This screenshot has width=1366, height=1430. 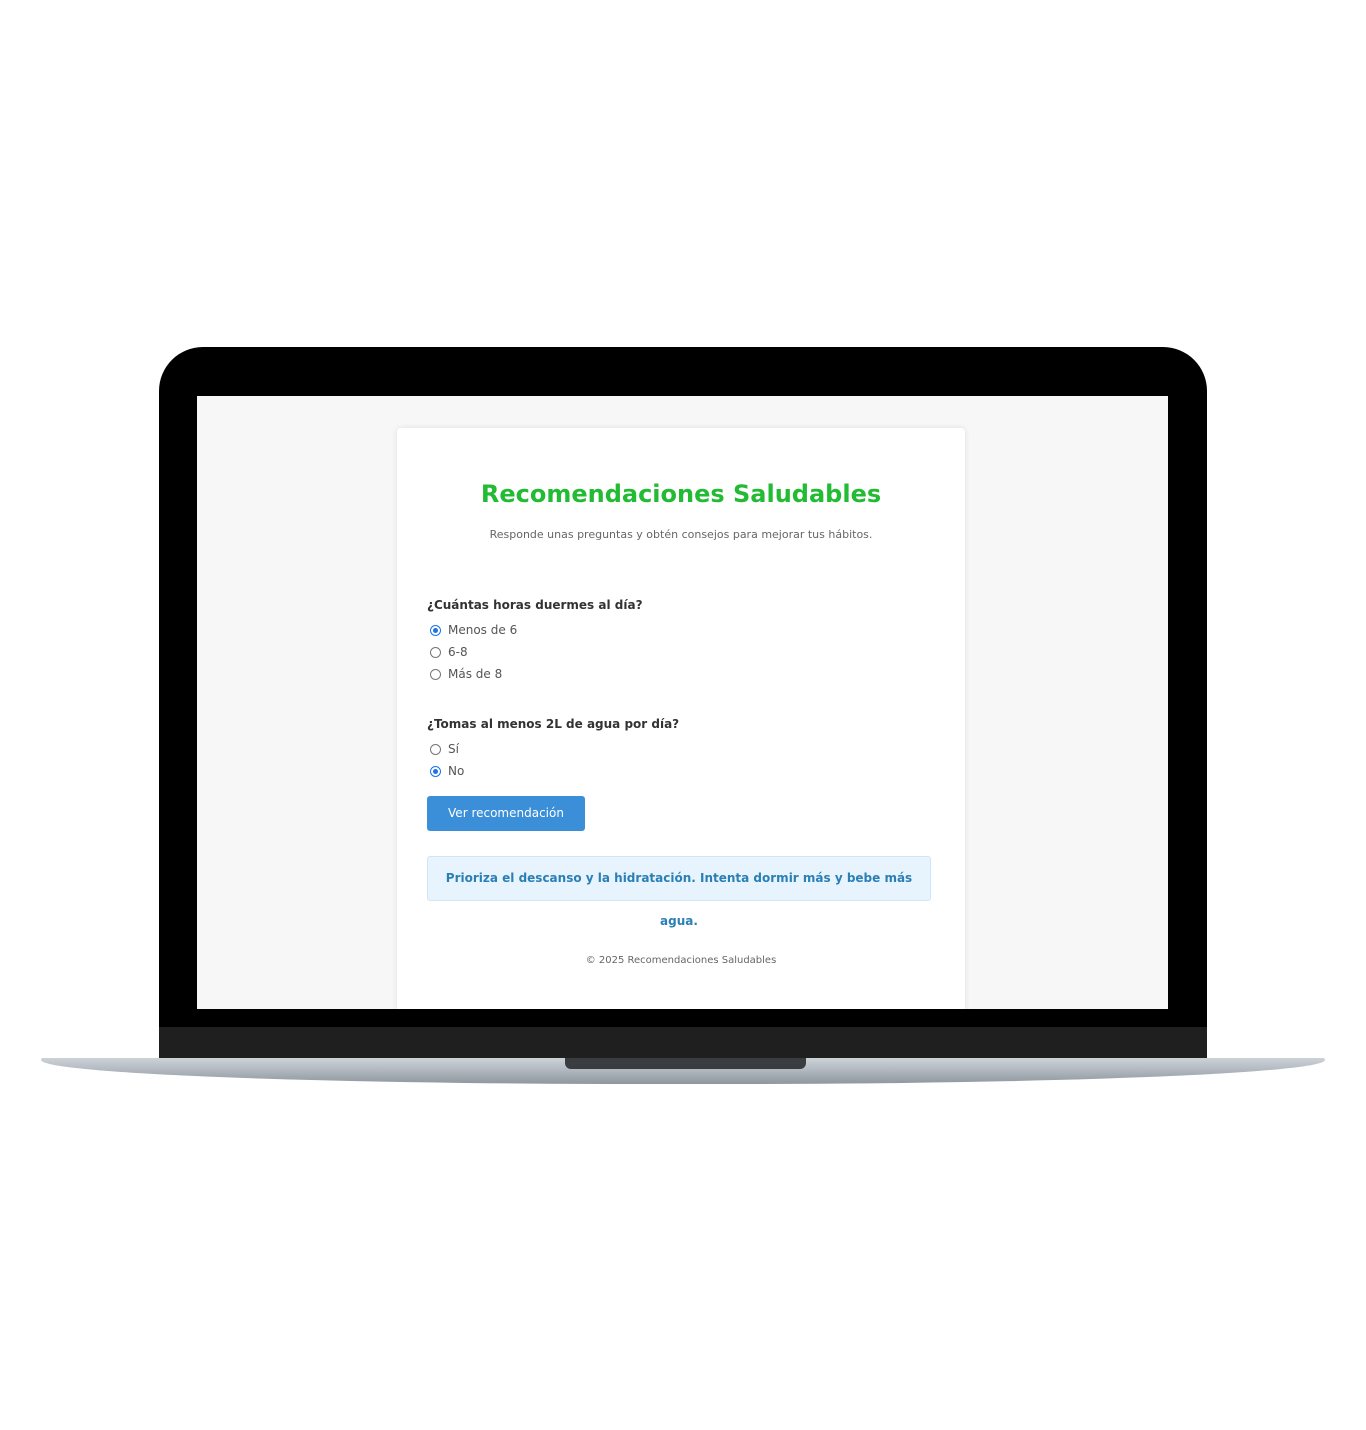 I want to click on page-title: Recomendaciones Saludables, so click(x=681, y=494).